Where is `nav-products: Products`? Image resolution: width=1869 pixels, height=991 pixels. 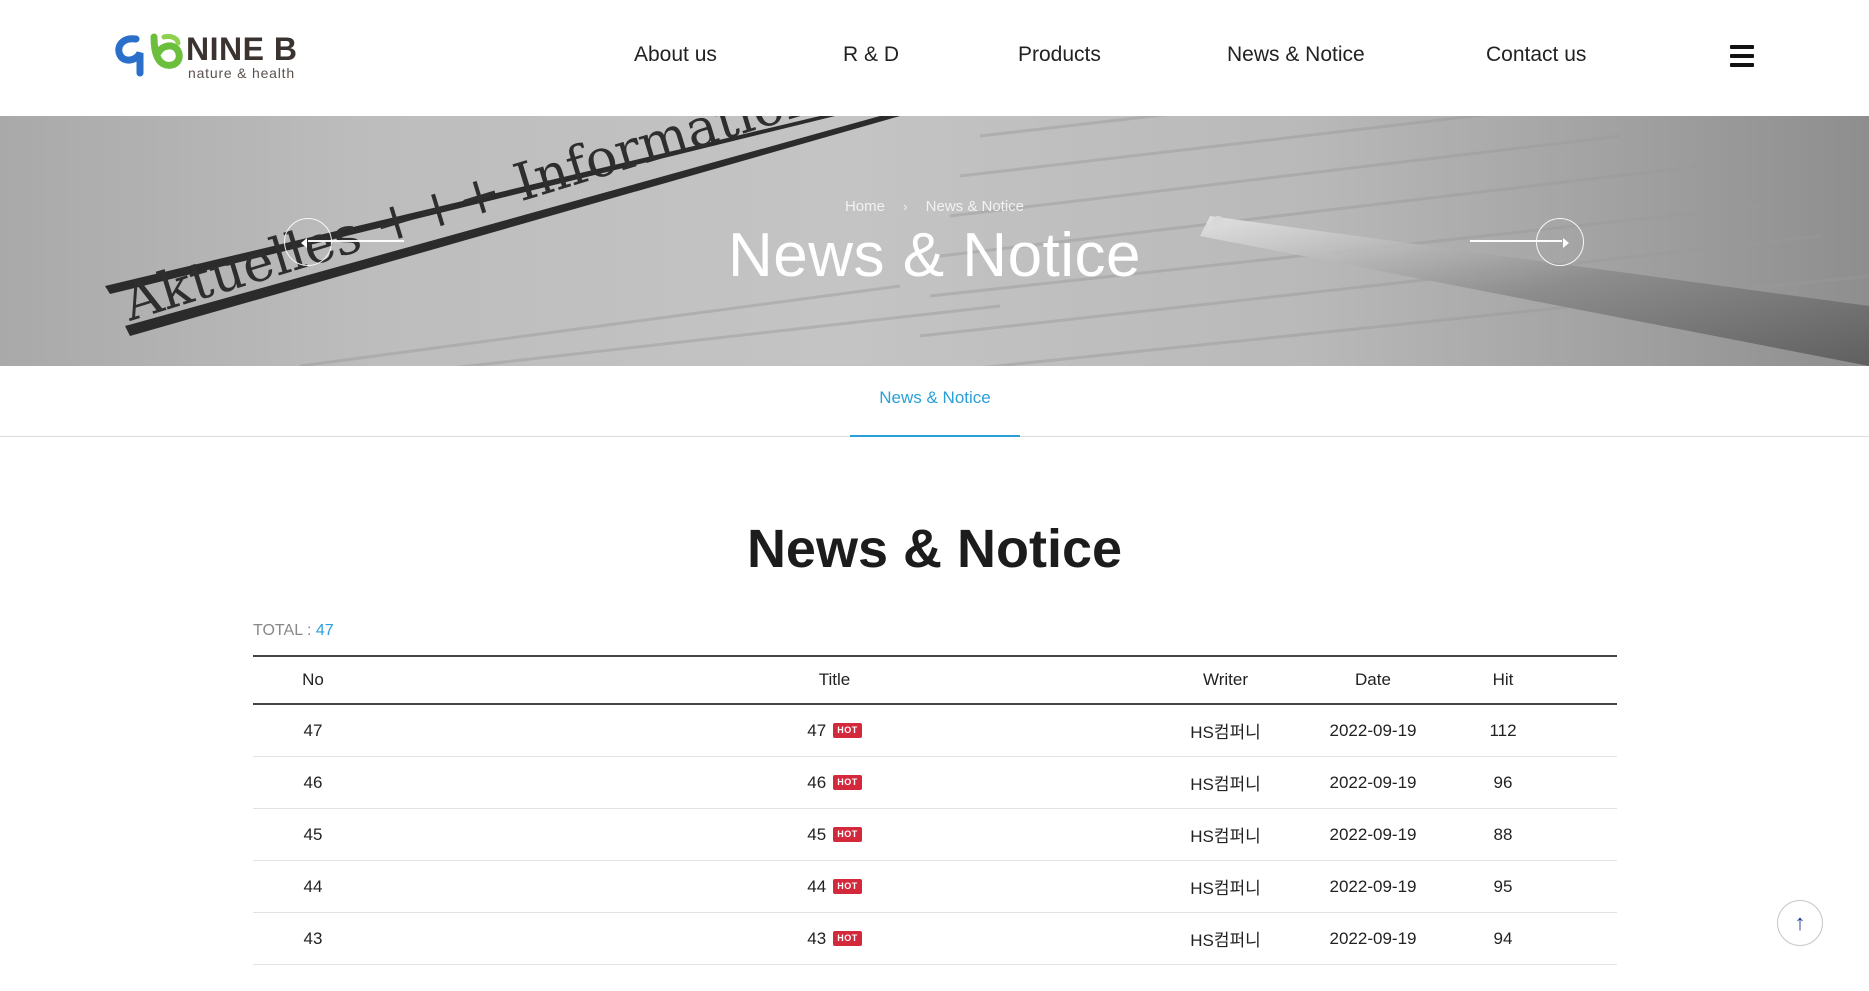 nav-products: Products is located at coordinates (1059, 55).